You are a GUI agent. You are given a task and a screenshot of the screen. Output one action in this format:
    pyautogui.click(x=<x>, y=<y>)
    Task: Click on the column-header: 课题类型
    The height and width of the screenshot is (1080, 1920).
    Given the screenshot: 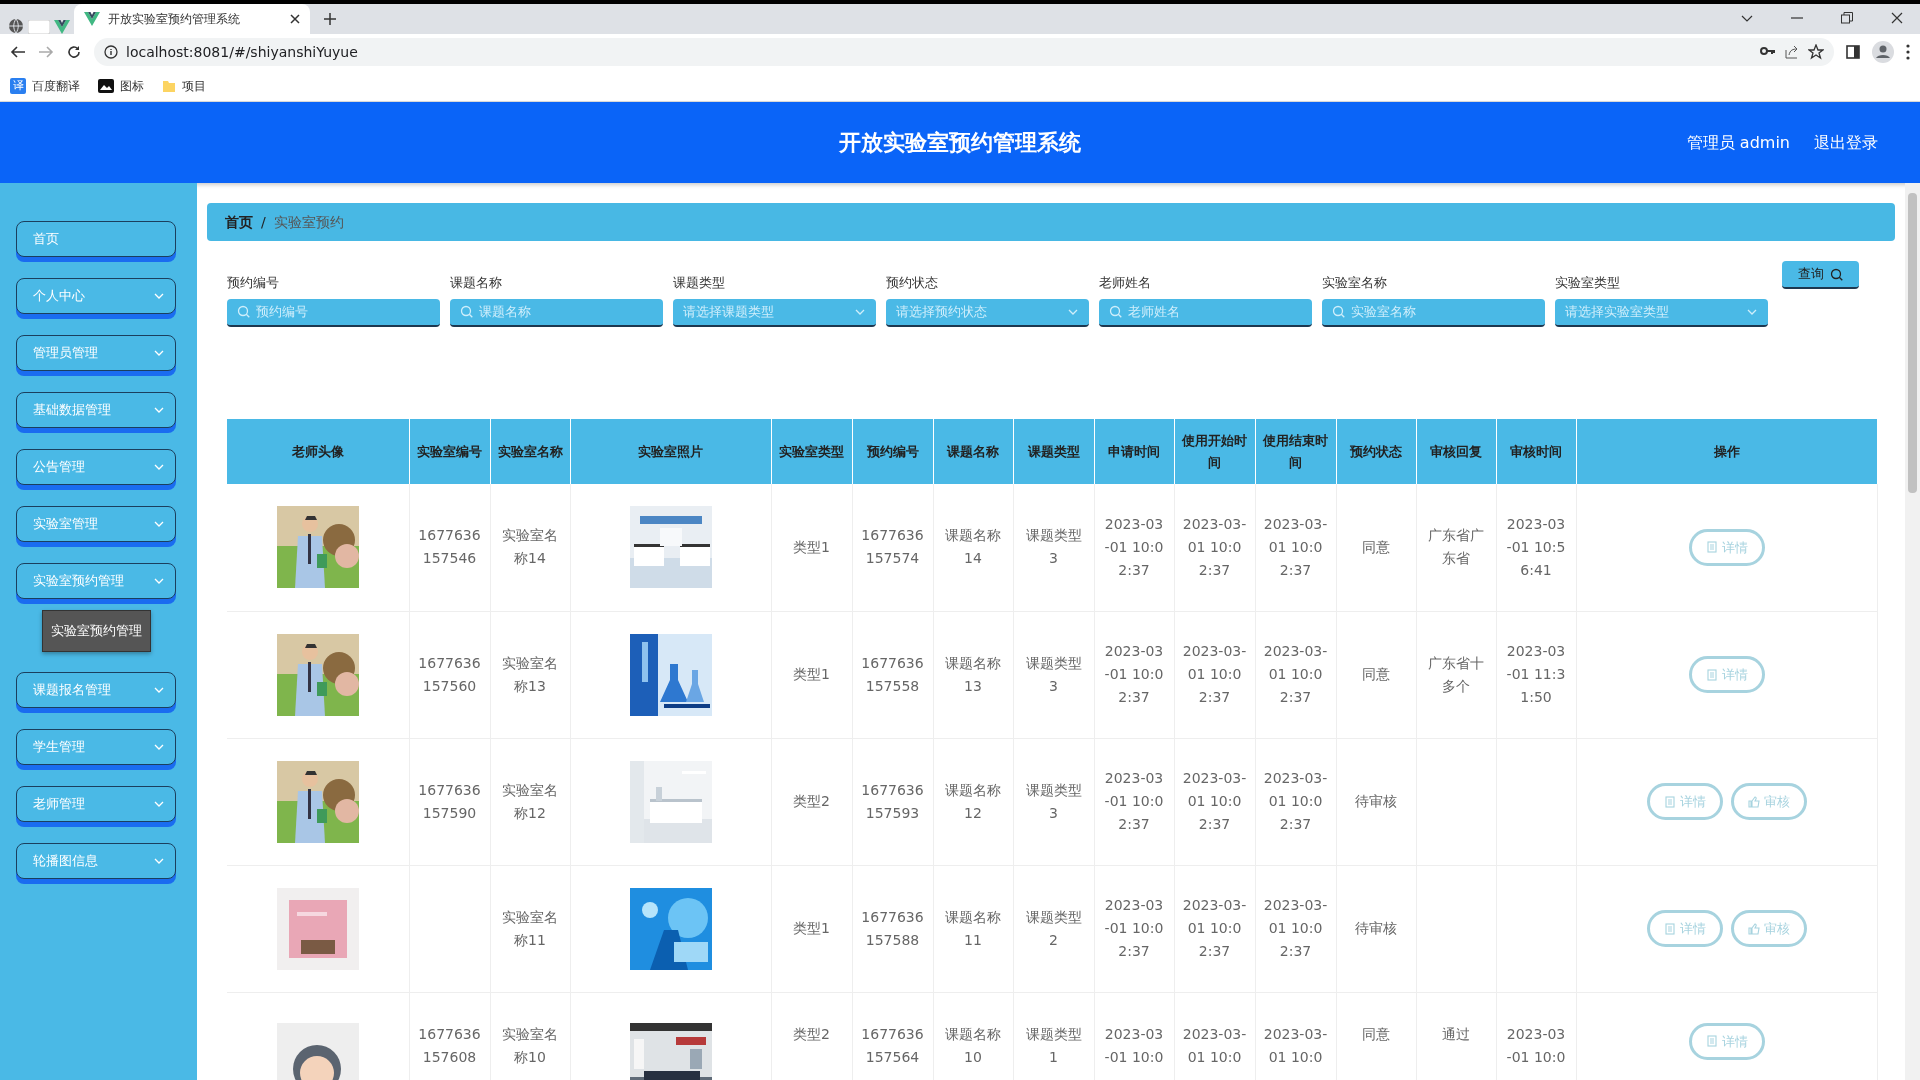 What is the action you would take?
    pyautogui.click(x=1053, y=451)
    